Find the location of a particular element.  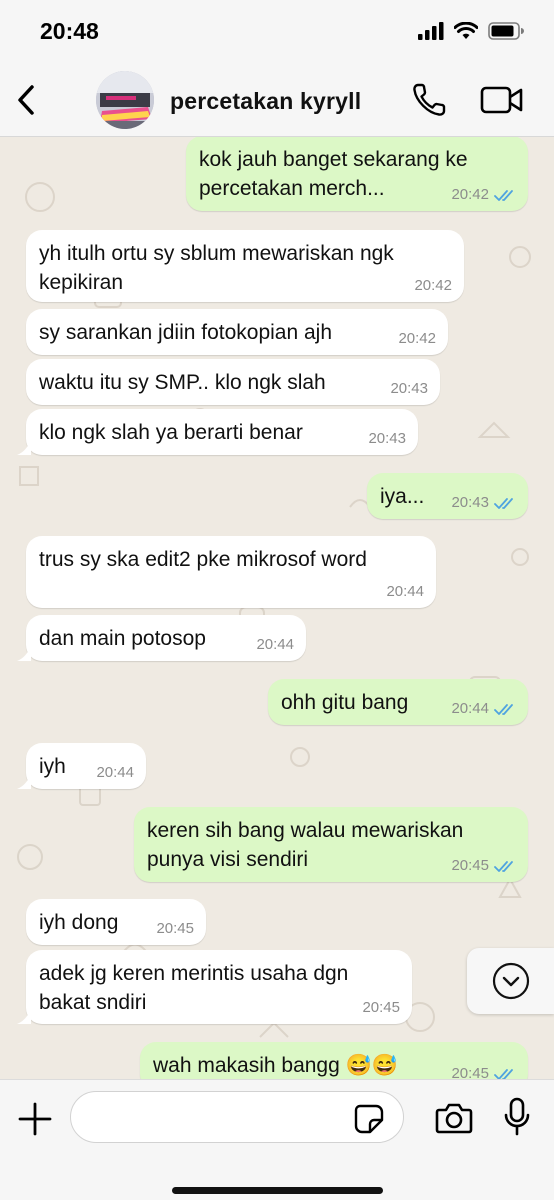

chat-header: percetakan kyryll is located at coordinates (277, 100).